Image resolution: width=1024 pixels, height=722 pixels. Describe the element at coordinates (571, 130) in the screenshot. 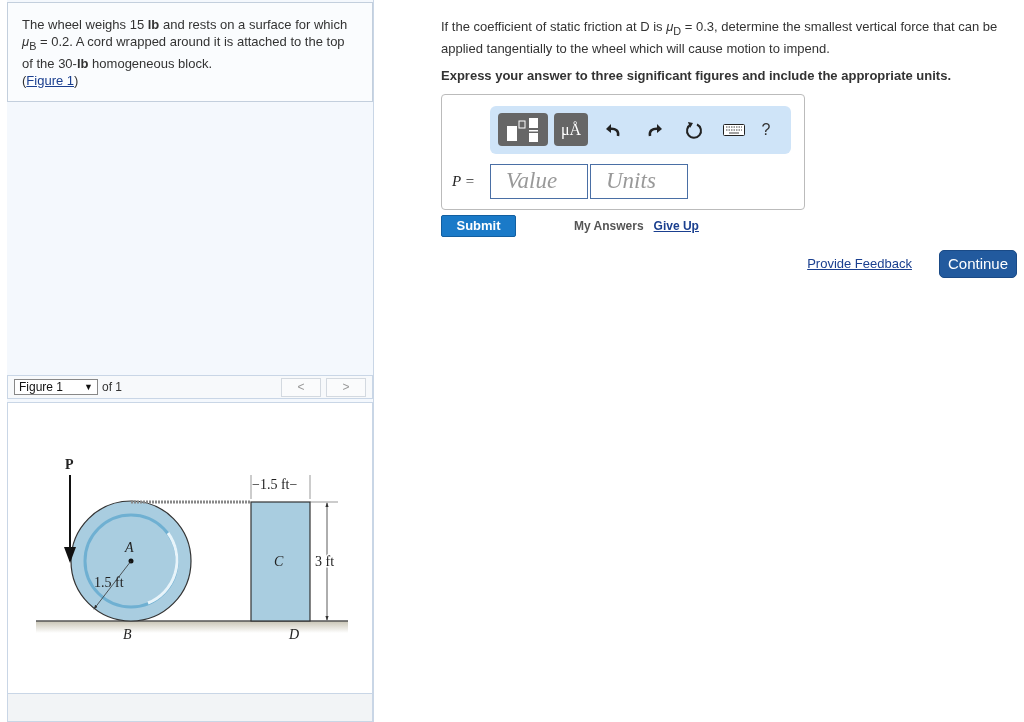

I see `units-button: μÅ` at that location.